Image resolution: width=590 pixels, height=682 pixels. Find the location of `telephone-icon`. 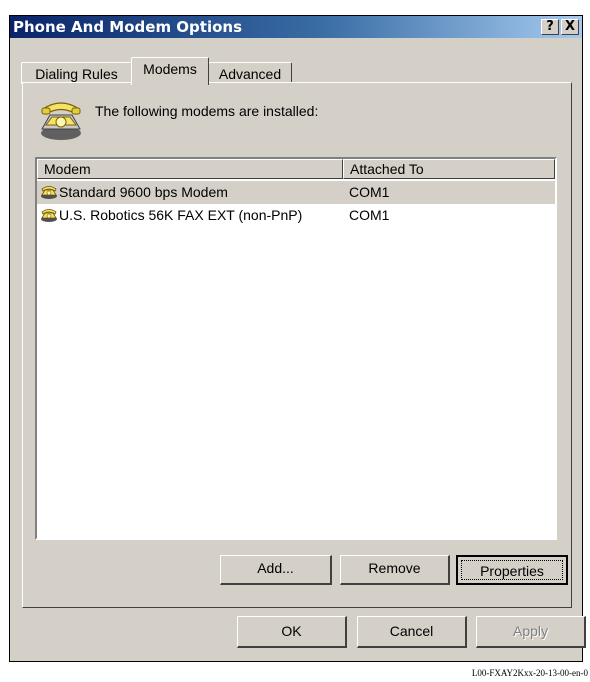

telephone-icon is located at coordinates (61, 121).